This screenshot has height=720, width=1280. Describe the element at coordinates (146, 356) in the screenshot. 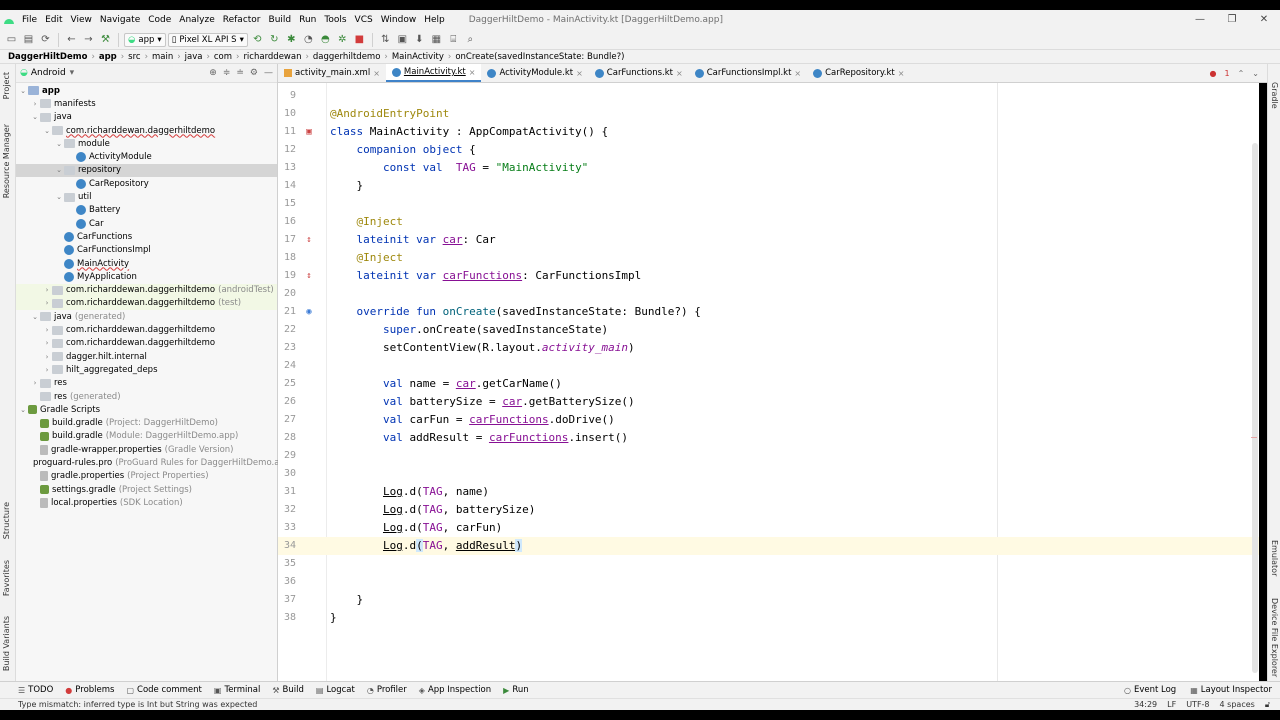

I see `tree-item: › dagger.hilt.internal` at that location.